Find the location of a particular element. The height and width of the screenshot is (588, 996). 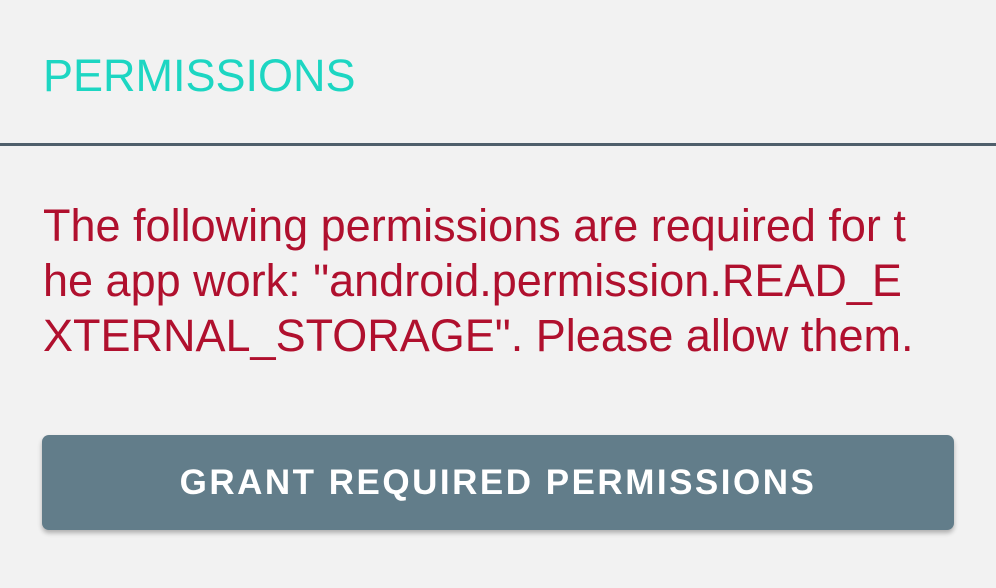

section-title: PERMISSIONS is located at coordinates (199, 75).